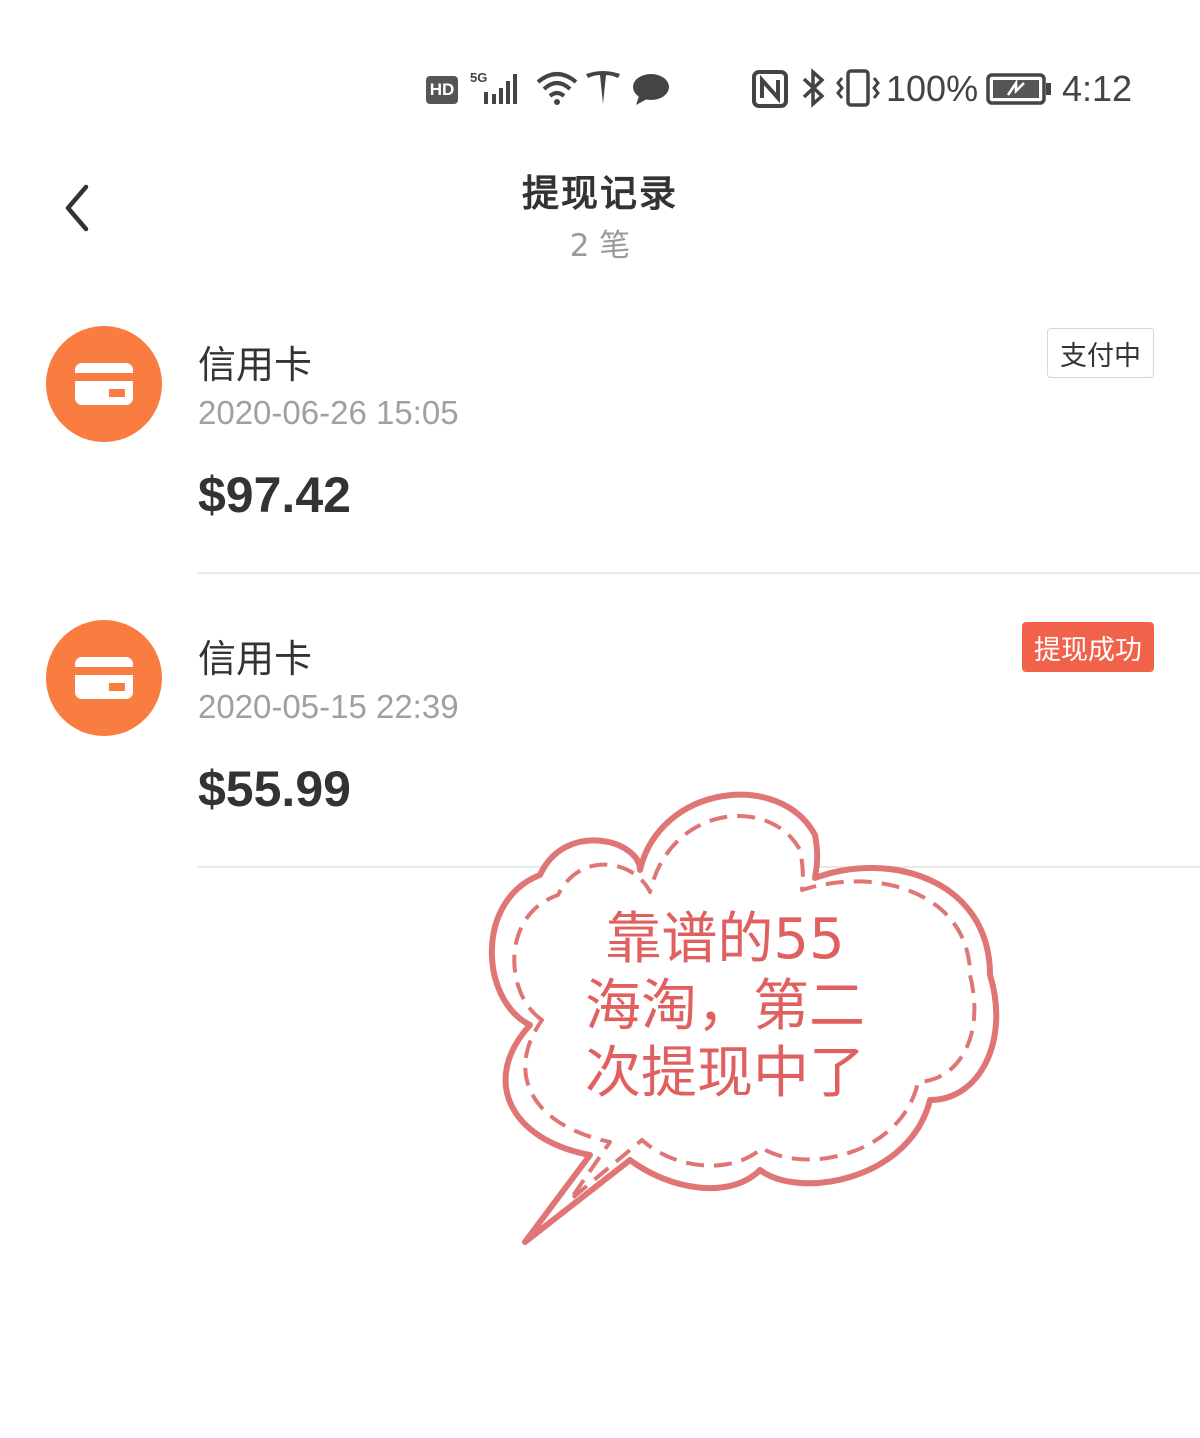  I want to click on bluetooth-icon, so click(813, 88).